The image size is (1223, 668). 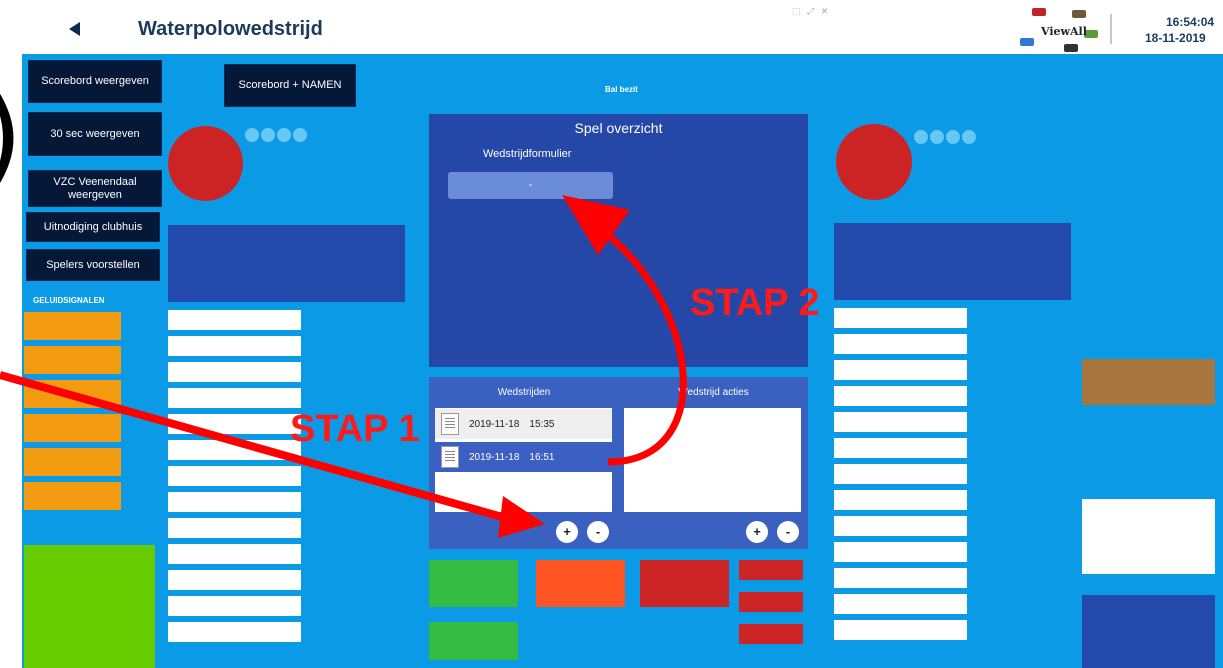 What do you see at coordinates (93, 227) in the screenshot?
I see `invite-clubhouse-button: Uitnodiging clubhuis` at bounding box center [93, 227].